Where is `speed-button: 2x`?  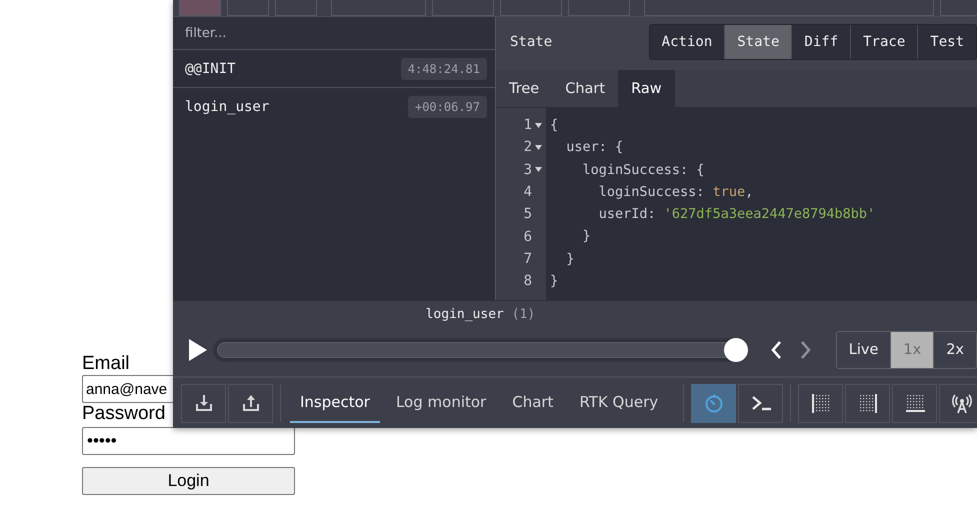
speed-button: 2x is located at coordinates (954, 350).